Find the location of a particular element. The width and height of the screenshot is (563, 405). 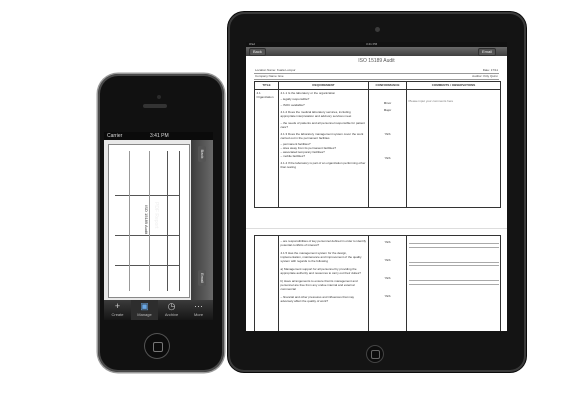

header-title: TITLE is located at coordinates (266, 85).